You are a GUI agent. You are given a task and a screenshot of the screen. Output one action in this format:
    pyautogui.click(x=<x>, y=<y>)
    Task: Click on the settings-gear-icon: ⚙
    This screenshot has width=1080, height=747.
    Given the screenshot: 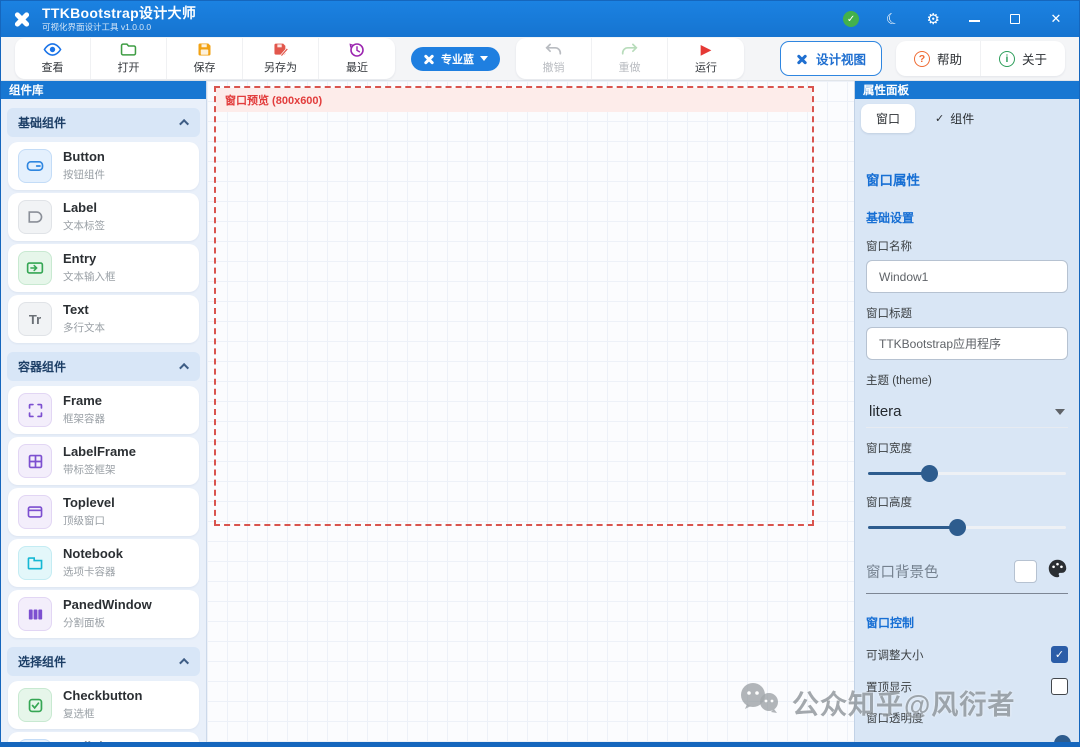 What is the action you would take?
    pyautogui.click(x=933, y=19)
    